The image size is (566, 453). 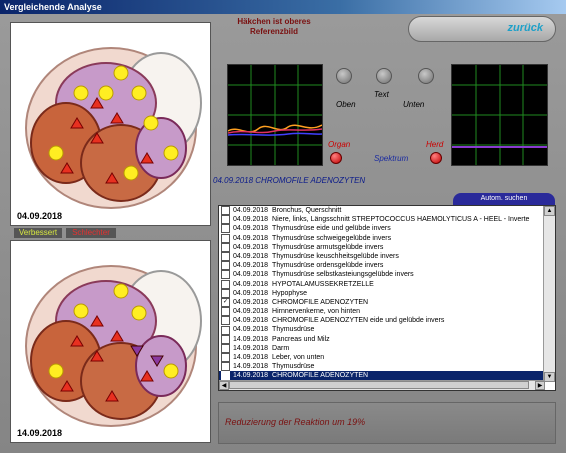 I want to click on organ-label: Organ, so click(x=339, y=144).